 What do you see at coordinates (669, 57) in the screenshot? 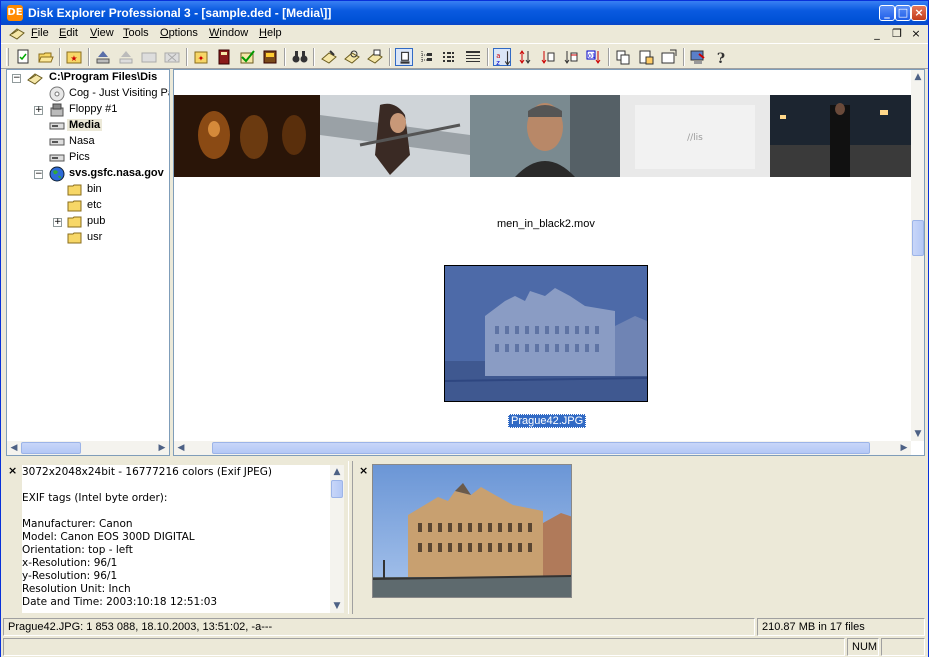
I see `settings-icon` at bounding box center [669, 57].